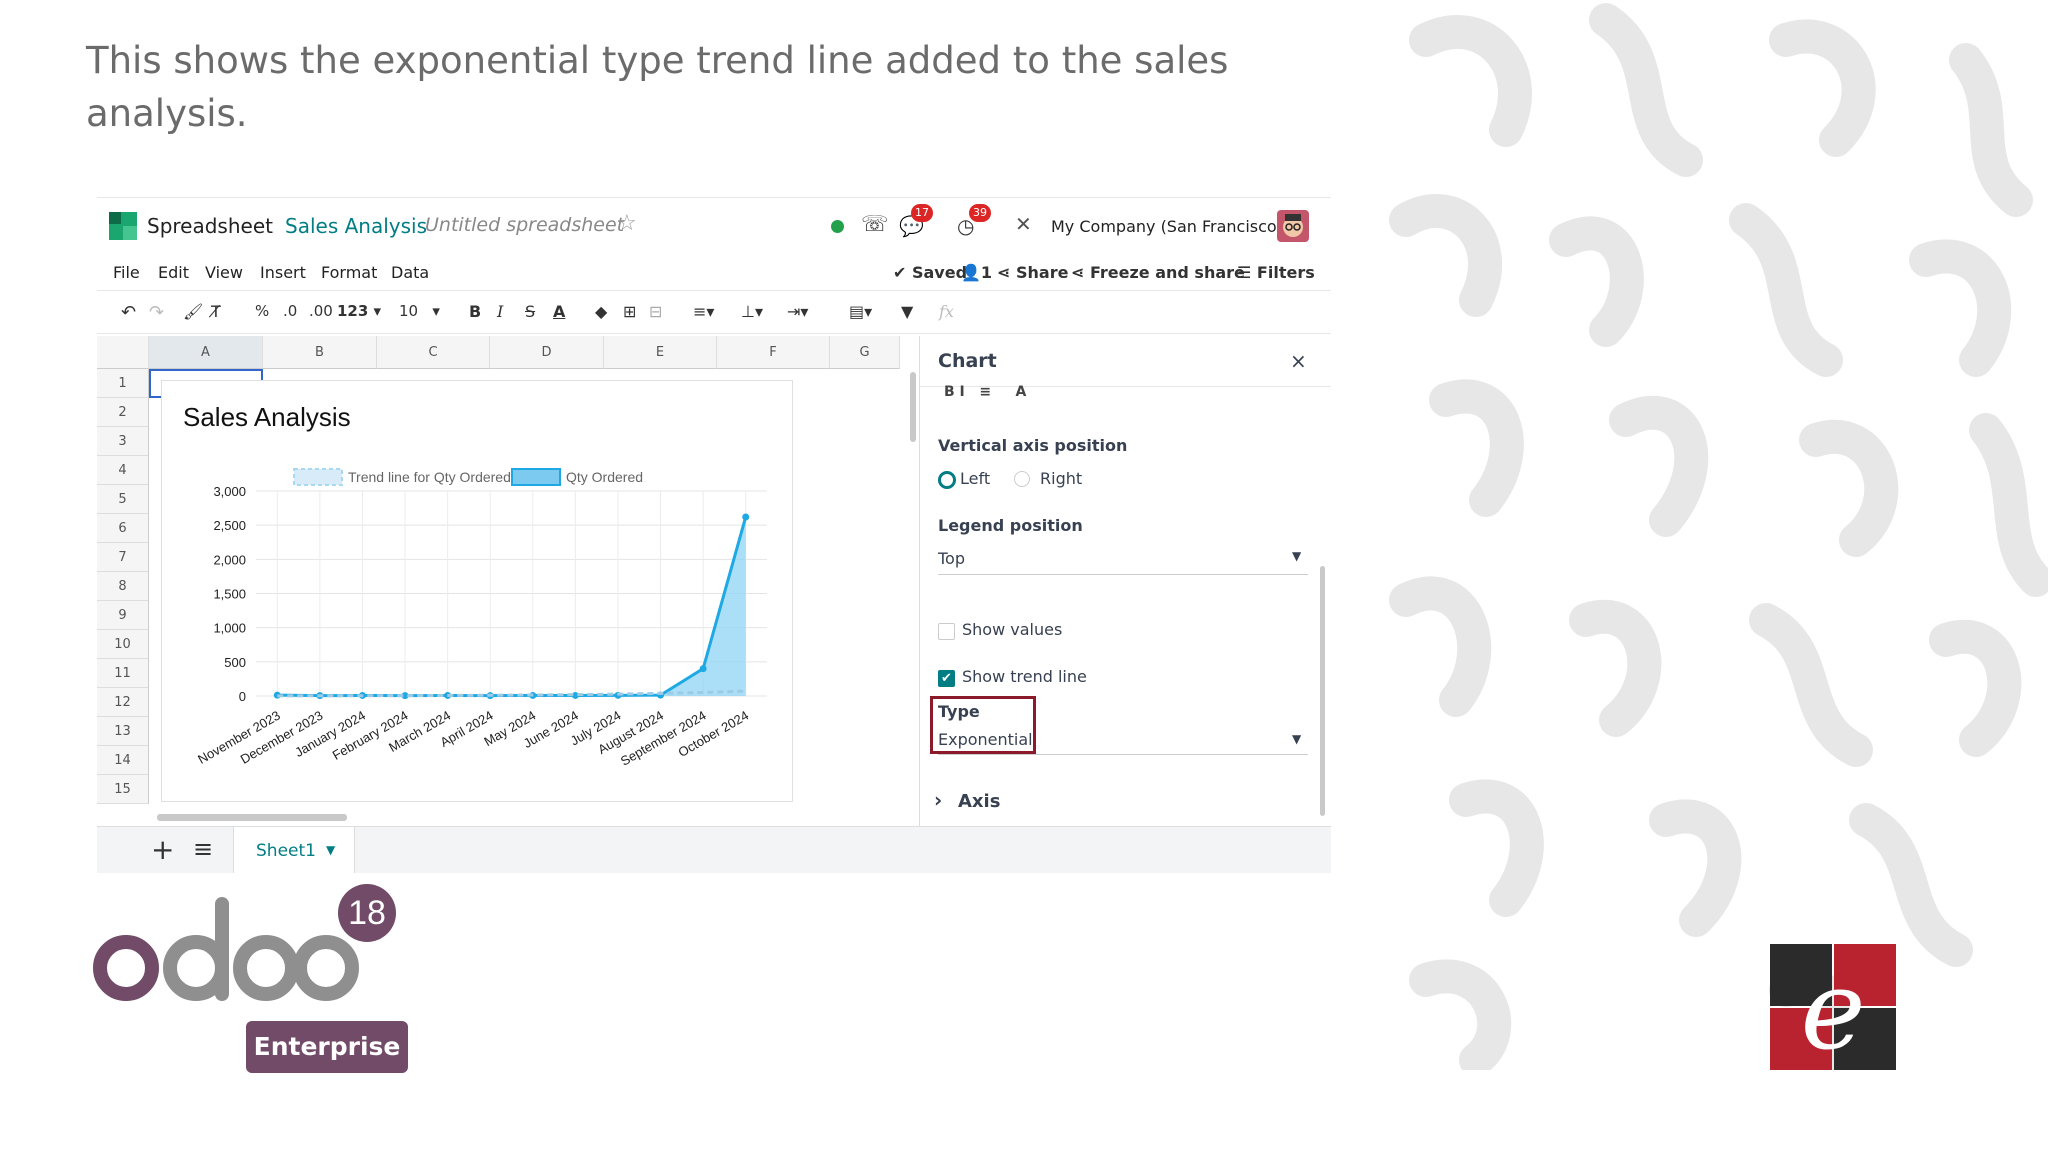 The height and width of the screenshot is (1152, 2048). What do you see at coordinates (128, 312) in the screenshot?
I see `undo-icon: ↶` at bounding box center [128, 312].